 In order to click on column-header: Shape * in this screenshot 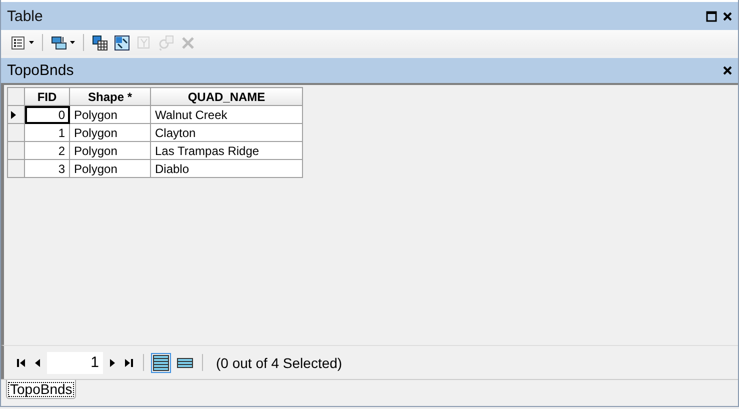, I will do `click(110, 97)`.